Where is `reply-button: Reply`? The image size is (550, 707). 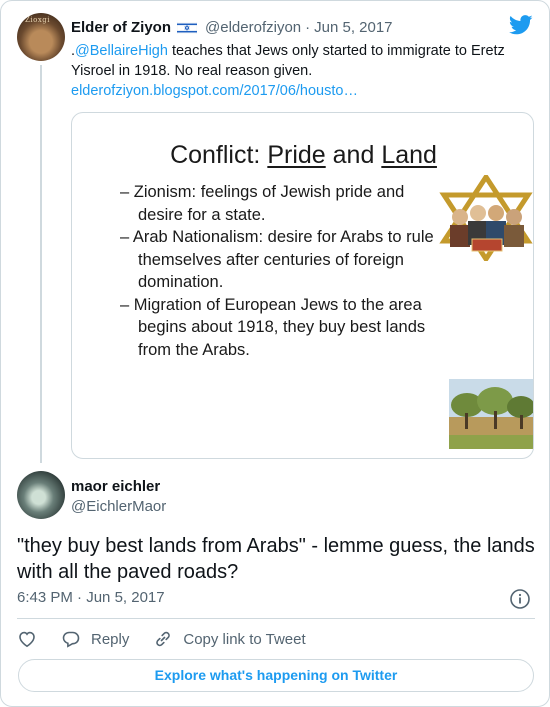 reply-button: Reply is located at coordinates (95, 639).